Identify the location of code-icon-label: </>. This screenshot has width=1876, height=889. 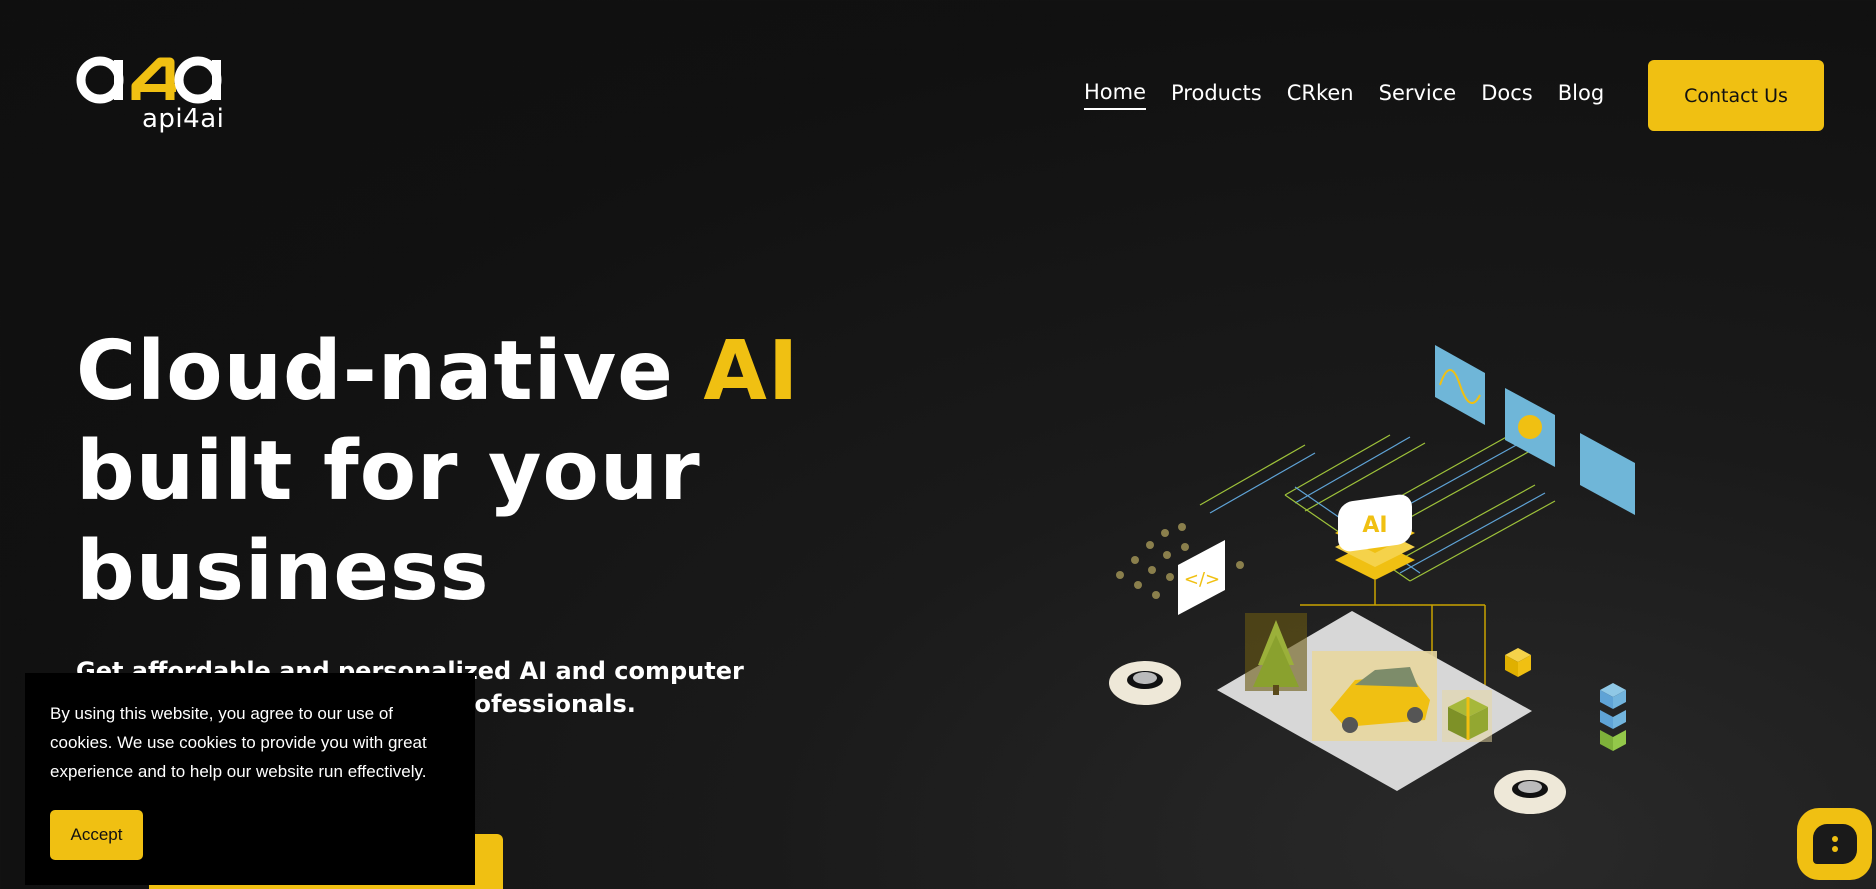
(1202, 579).